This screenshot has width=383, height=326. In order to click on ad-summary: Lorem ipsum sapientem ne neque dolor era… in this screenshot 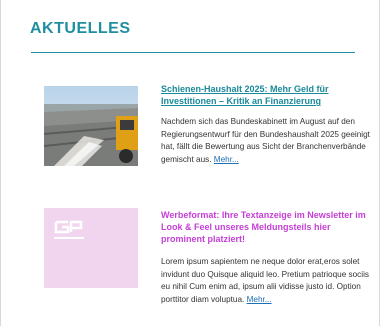, I will do `click(270, 281)`.